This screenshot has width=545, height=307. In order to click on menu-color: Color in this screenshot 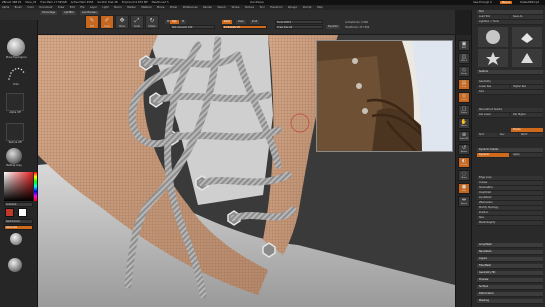, I will do `click(30, 7)`.